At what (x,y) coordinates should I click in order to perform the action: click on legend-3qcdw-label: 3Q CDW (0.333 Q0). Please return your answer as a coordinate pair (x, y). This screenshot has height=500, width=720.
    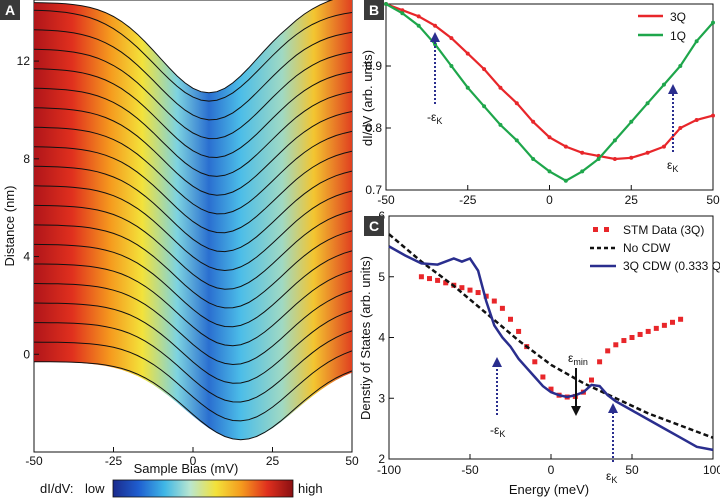
    Looking at the image, I should click on (671, 266).